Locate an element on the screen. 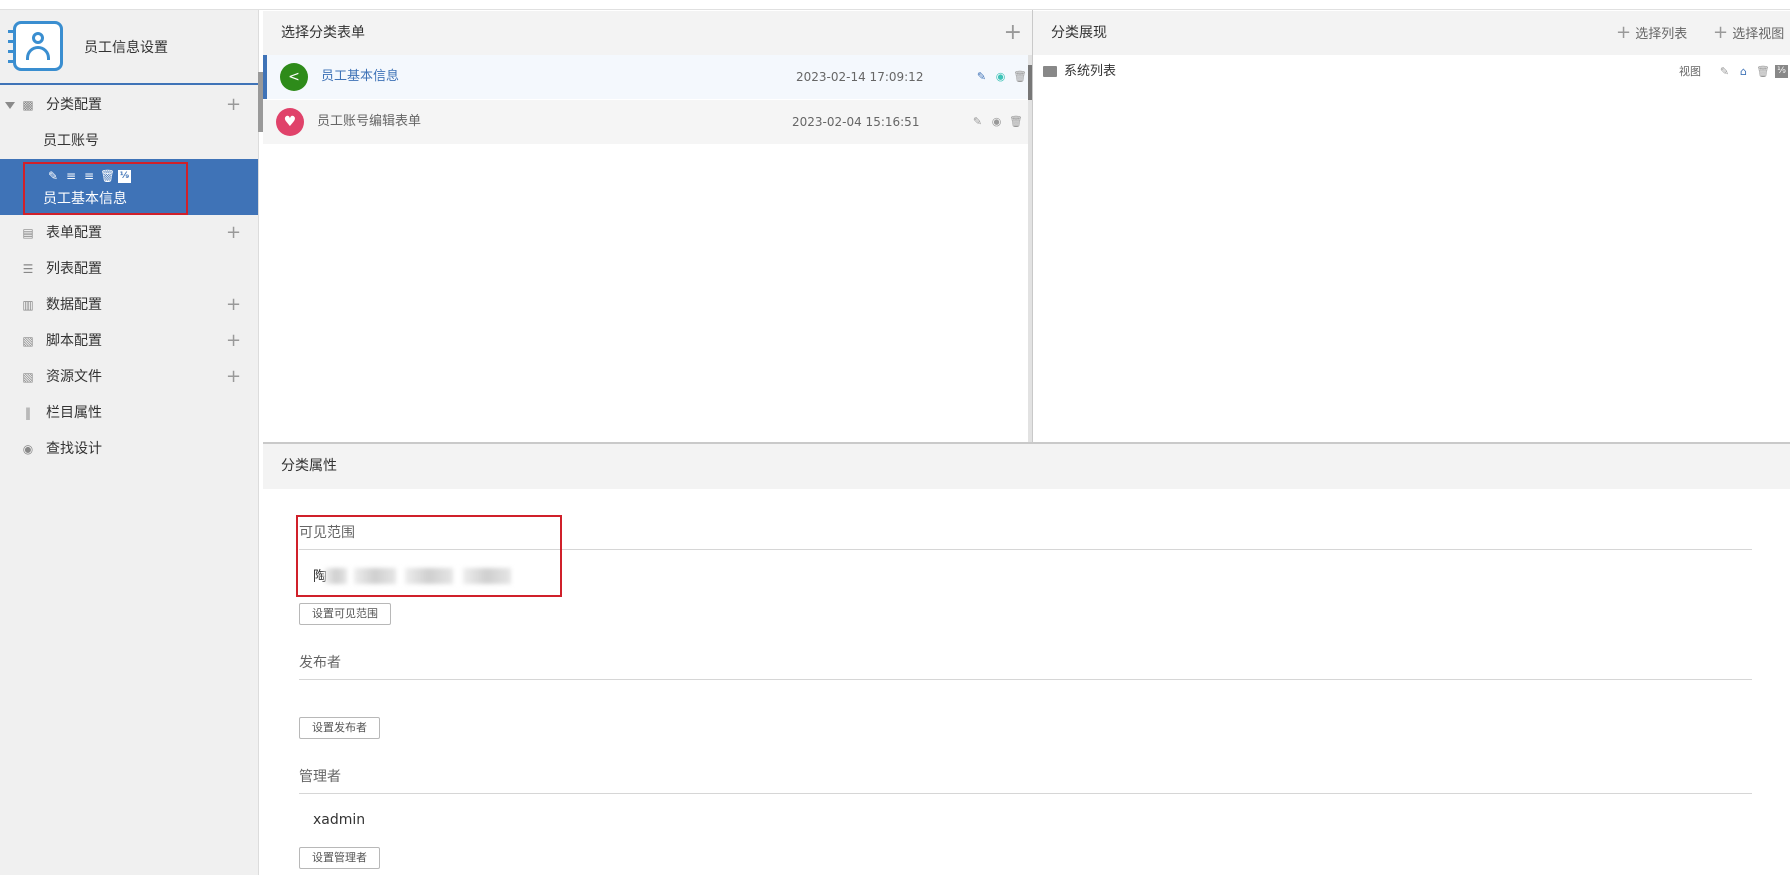 This screenshot has height=875, width=1790. properties-title: 分类属性 is located at coordinates (309, 466).